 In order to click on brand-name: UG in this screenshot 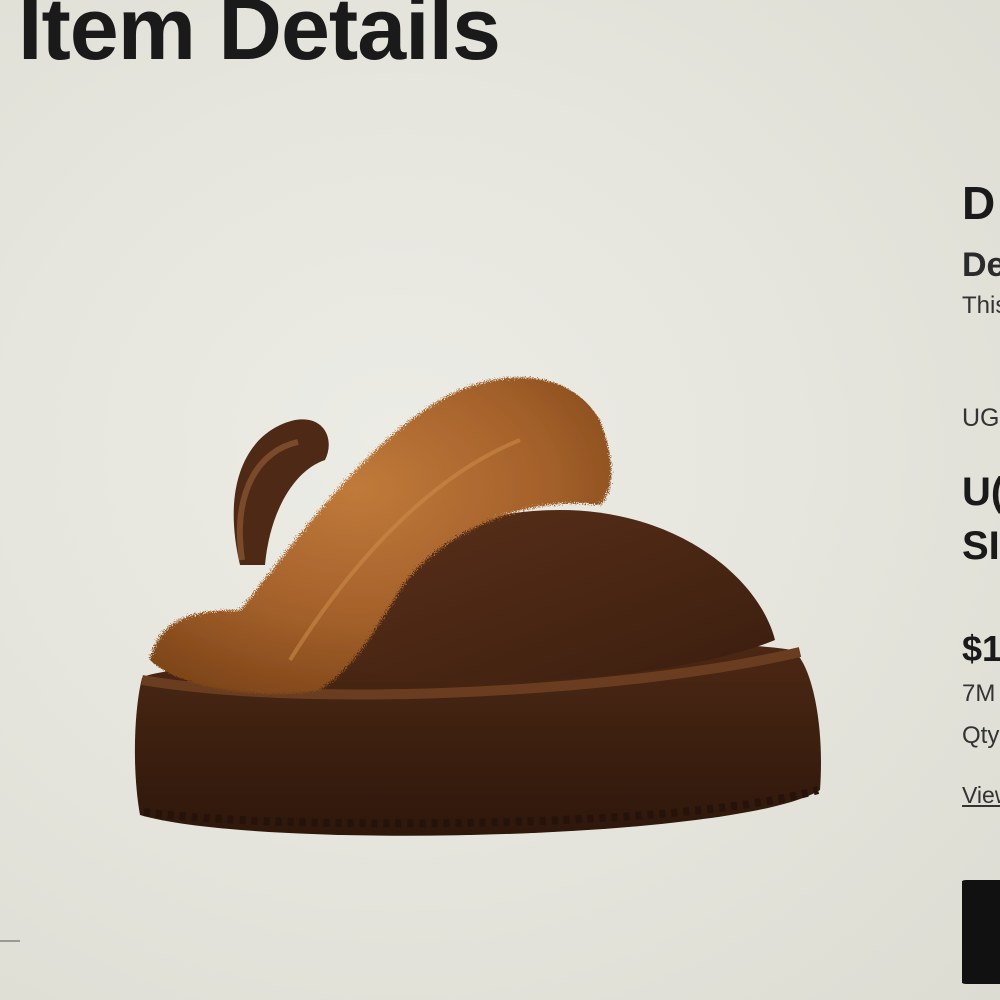, I will do `click(981, 418)`.